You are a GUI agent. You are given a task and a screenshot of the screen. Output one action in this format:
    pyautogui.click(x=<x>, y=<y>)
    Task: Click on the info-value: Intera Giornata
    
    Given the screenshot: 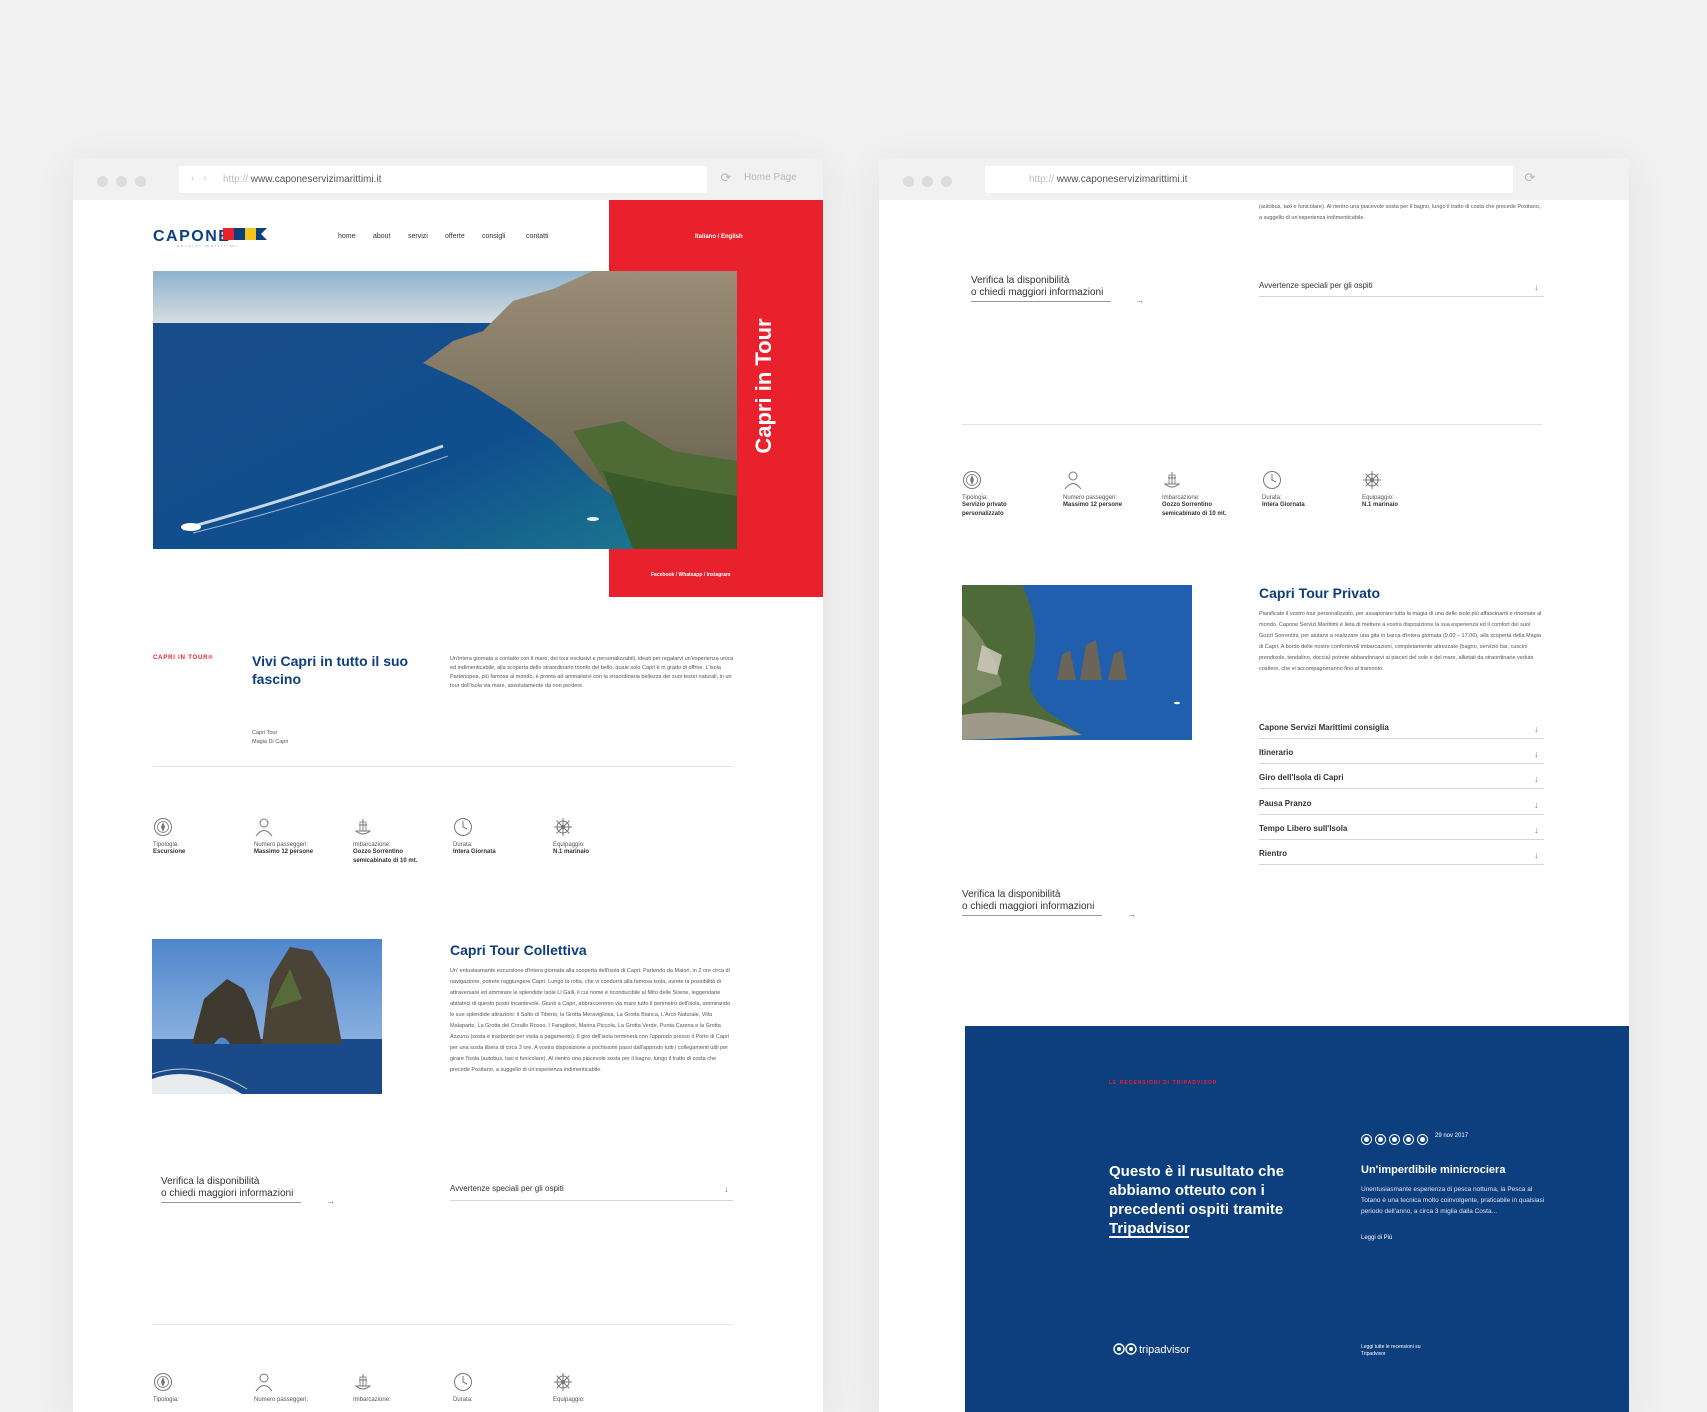 What is the action you would take?
    pyautogui.click(x=1283, y=505)
    